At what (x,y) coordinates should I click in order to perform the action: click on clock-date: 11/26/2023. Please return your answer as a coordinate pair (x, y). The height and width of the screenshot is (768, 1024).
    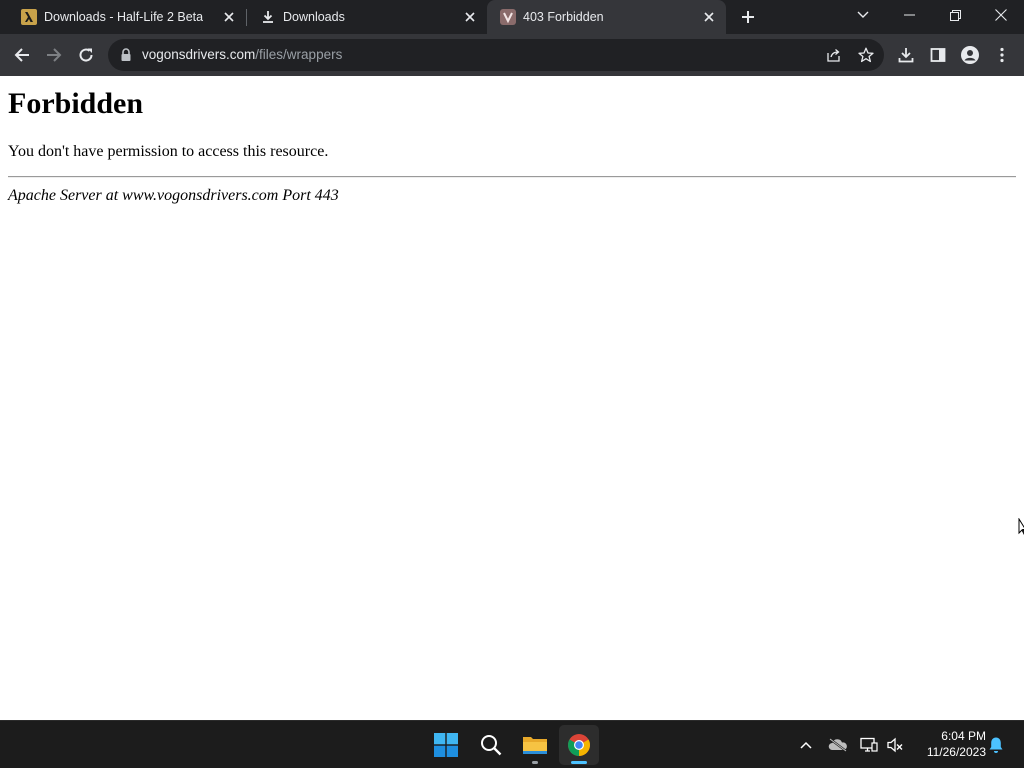
    Looking at the image, I should click on (956, 752).